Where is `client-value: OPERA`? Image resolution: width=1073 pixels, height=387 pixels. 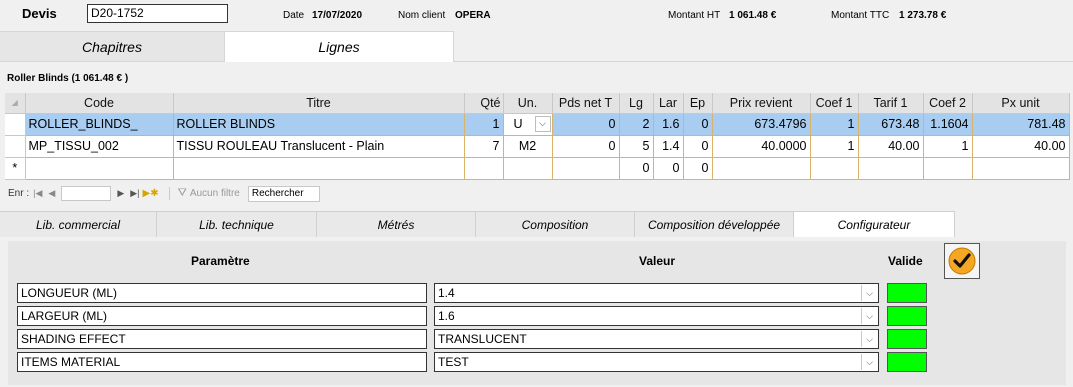 client-value: OPERA is located at coordinates (473, 15).